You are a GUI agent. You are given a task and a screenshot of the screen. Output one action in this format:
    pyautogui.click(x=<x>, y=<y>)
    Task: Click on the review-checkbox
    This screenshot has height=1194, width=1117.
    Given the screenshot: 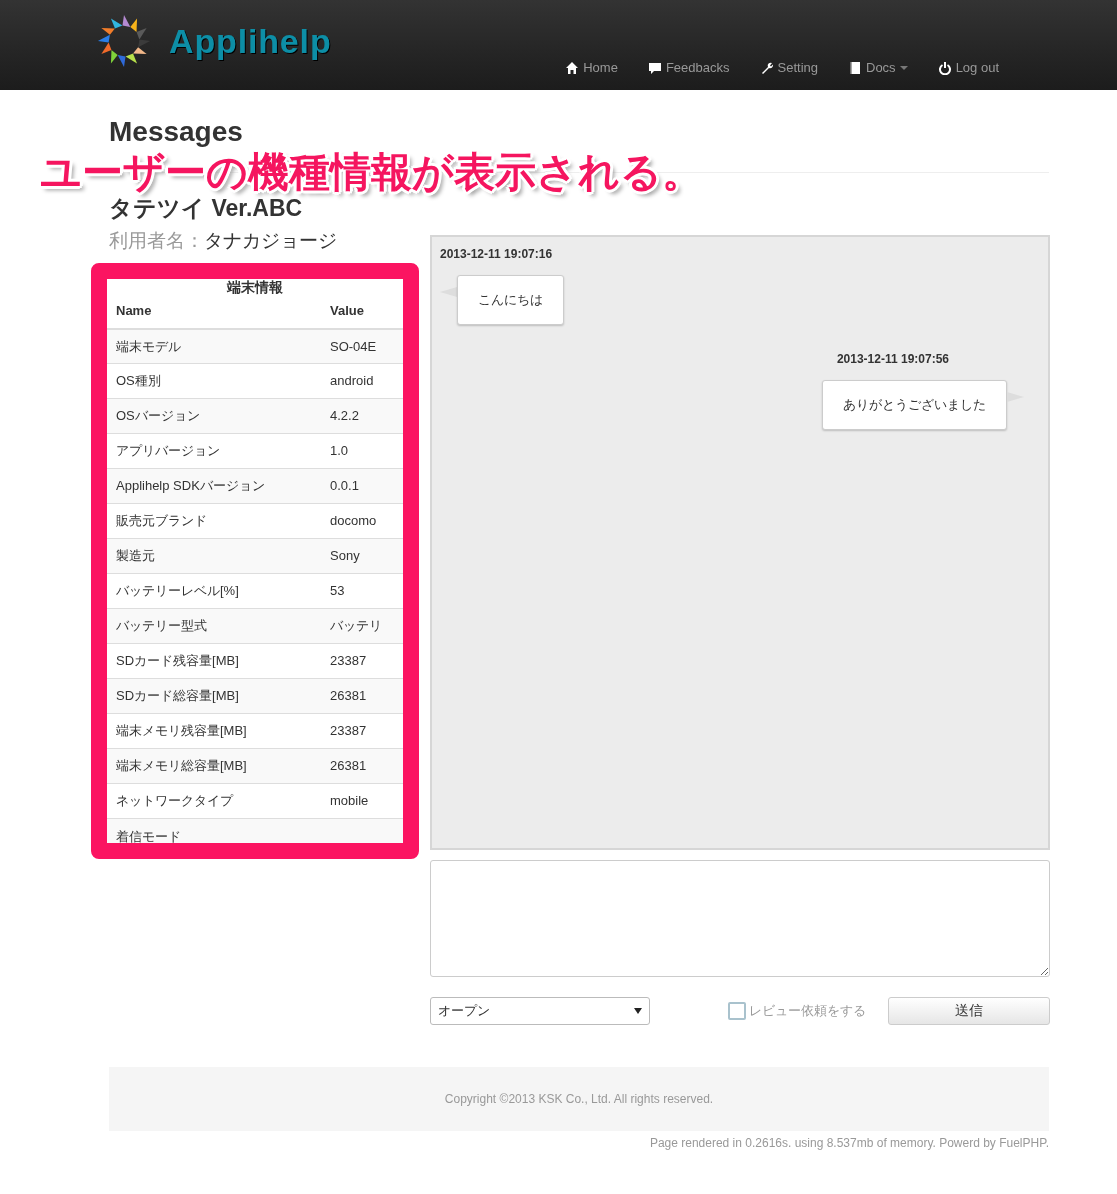 What is the action you would take?
    pyautogui.click(x=737, y=1010)
    